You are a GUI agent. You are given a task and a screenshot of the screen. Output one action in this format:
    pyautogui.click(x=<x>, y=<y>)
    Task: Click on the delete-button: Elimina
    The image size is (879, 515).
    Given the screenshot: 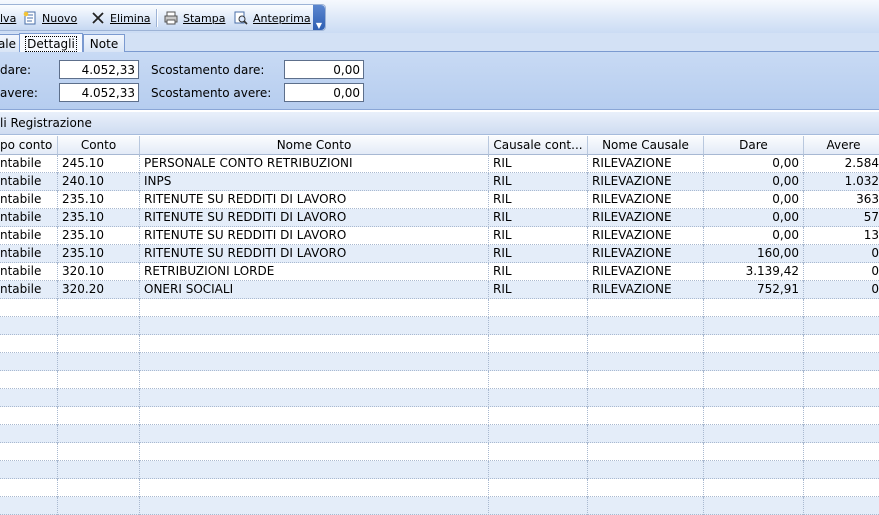 What is the action you would take?
    pyautogui.click(x=121, y=18)
    